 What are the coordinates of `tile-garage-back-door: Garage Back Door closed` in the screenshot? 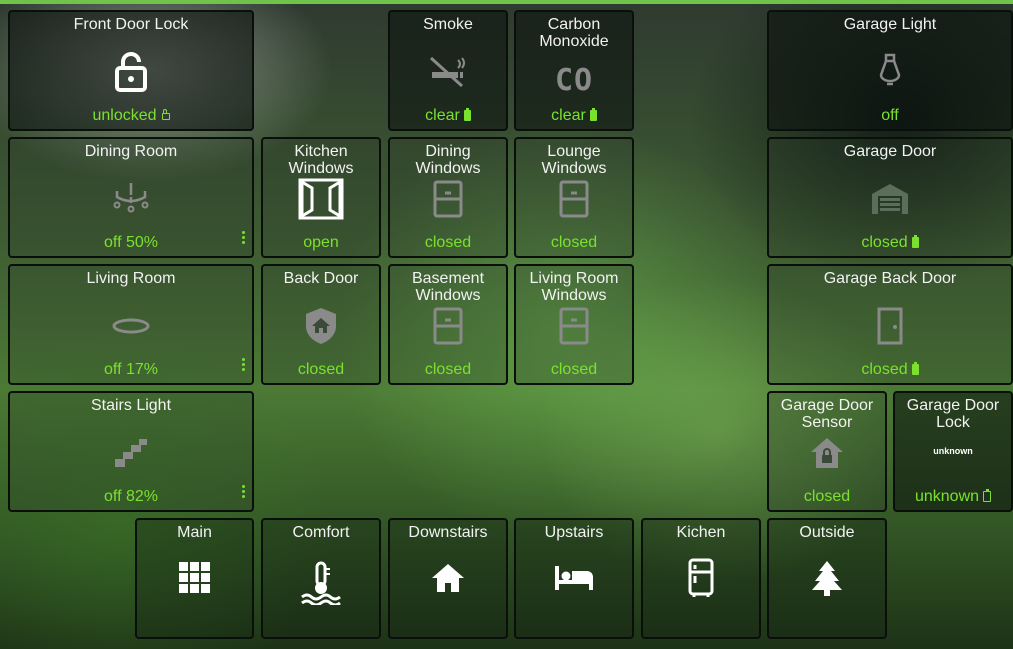 It's located at (890, 324).